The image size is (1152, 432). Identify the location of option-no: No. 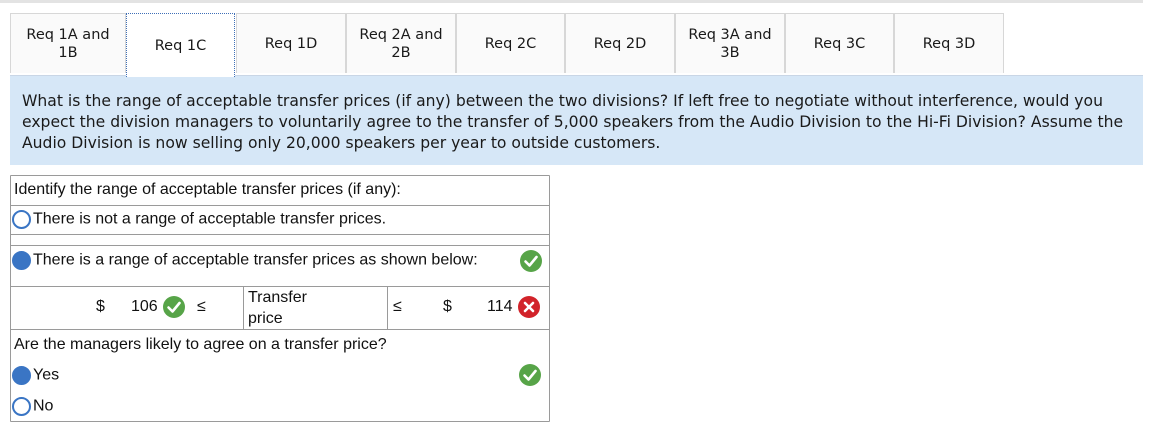
(282, 406).